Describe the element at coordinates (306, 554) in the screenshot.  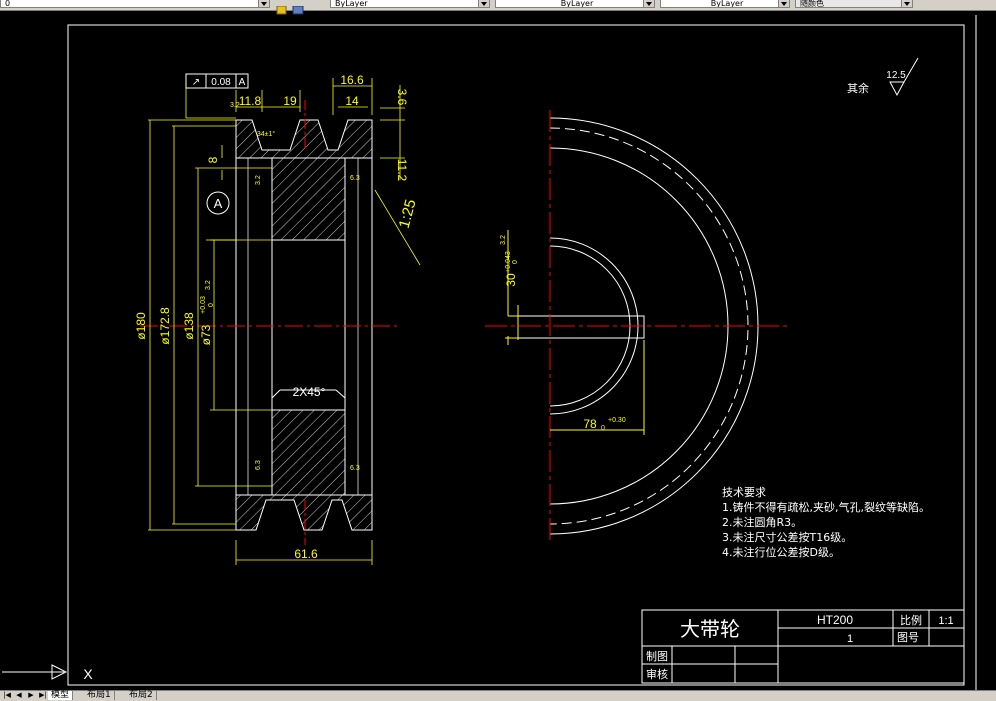
I see `dim-61-6: 61.6` at that location.